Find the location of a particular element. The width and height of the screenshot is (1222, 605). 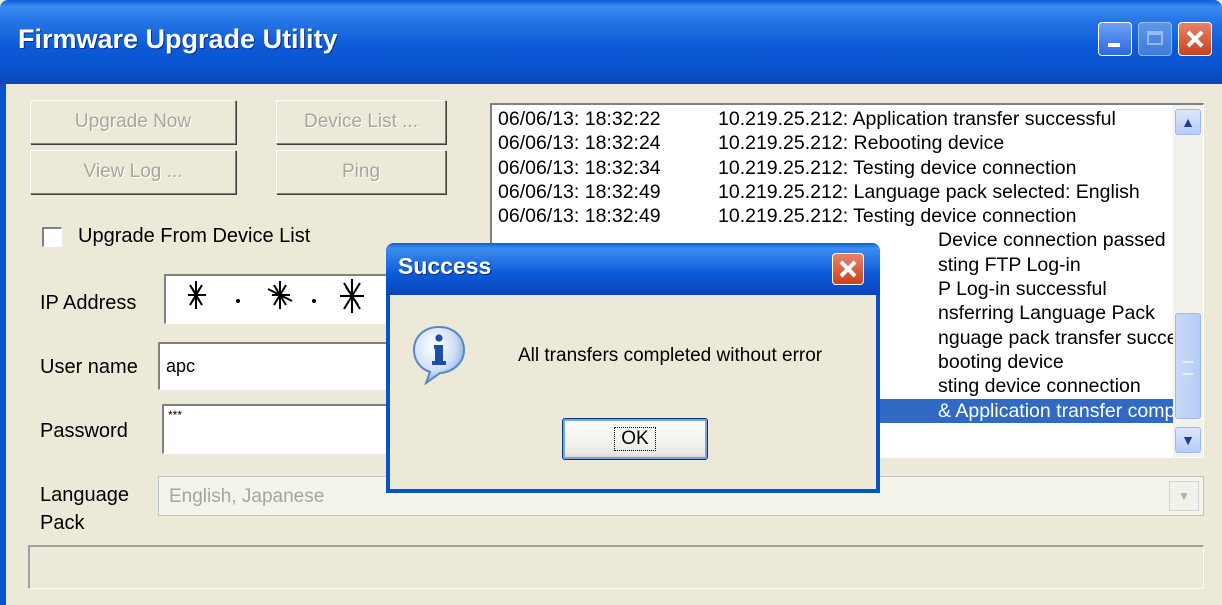

dialog-title: Success is located at coordinates (445, 266).